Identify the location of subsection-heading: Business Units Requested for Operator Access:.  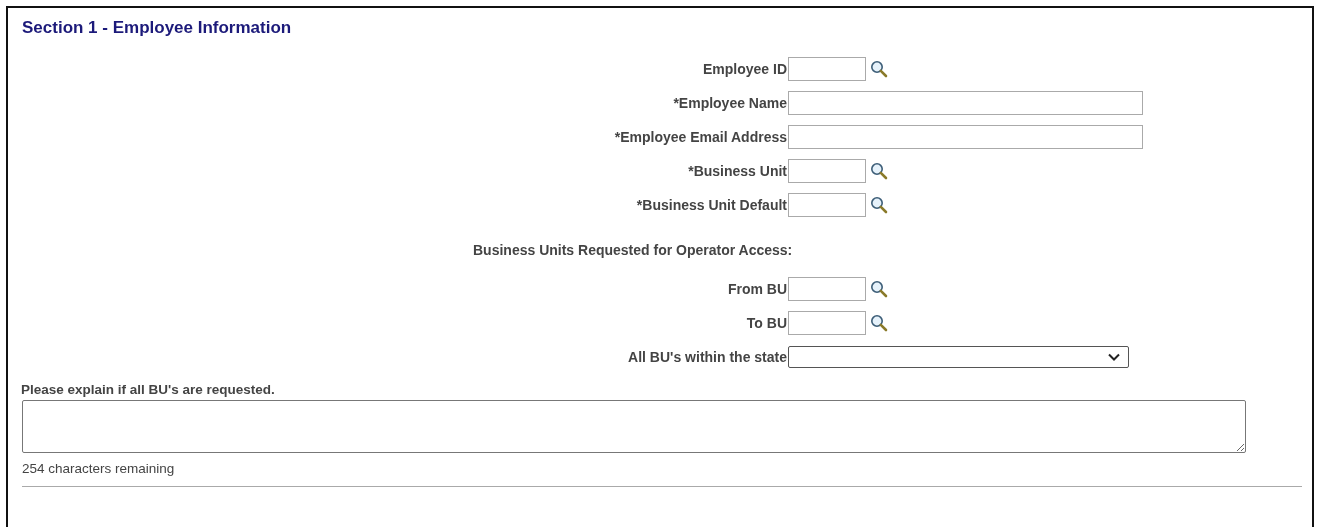
(633, 250).